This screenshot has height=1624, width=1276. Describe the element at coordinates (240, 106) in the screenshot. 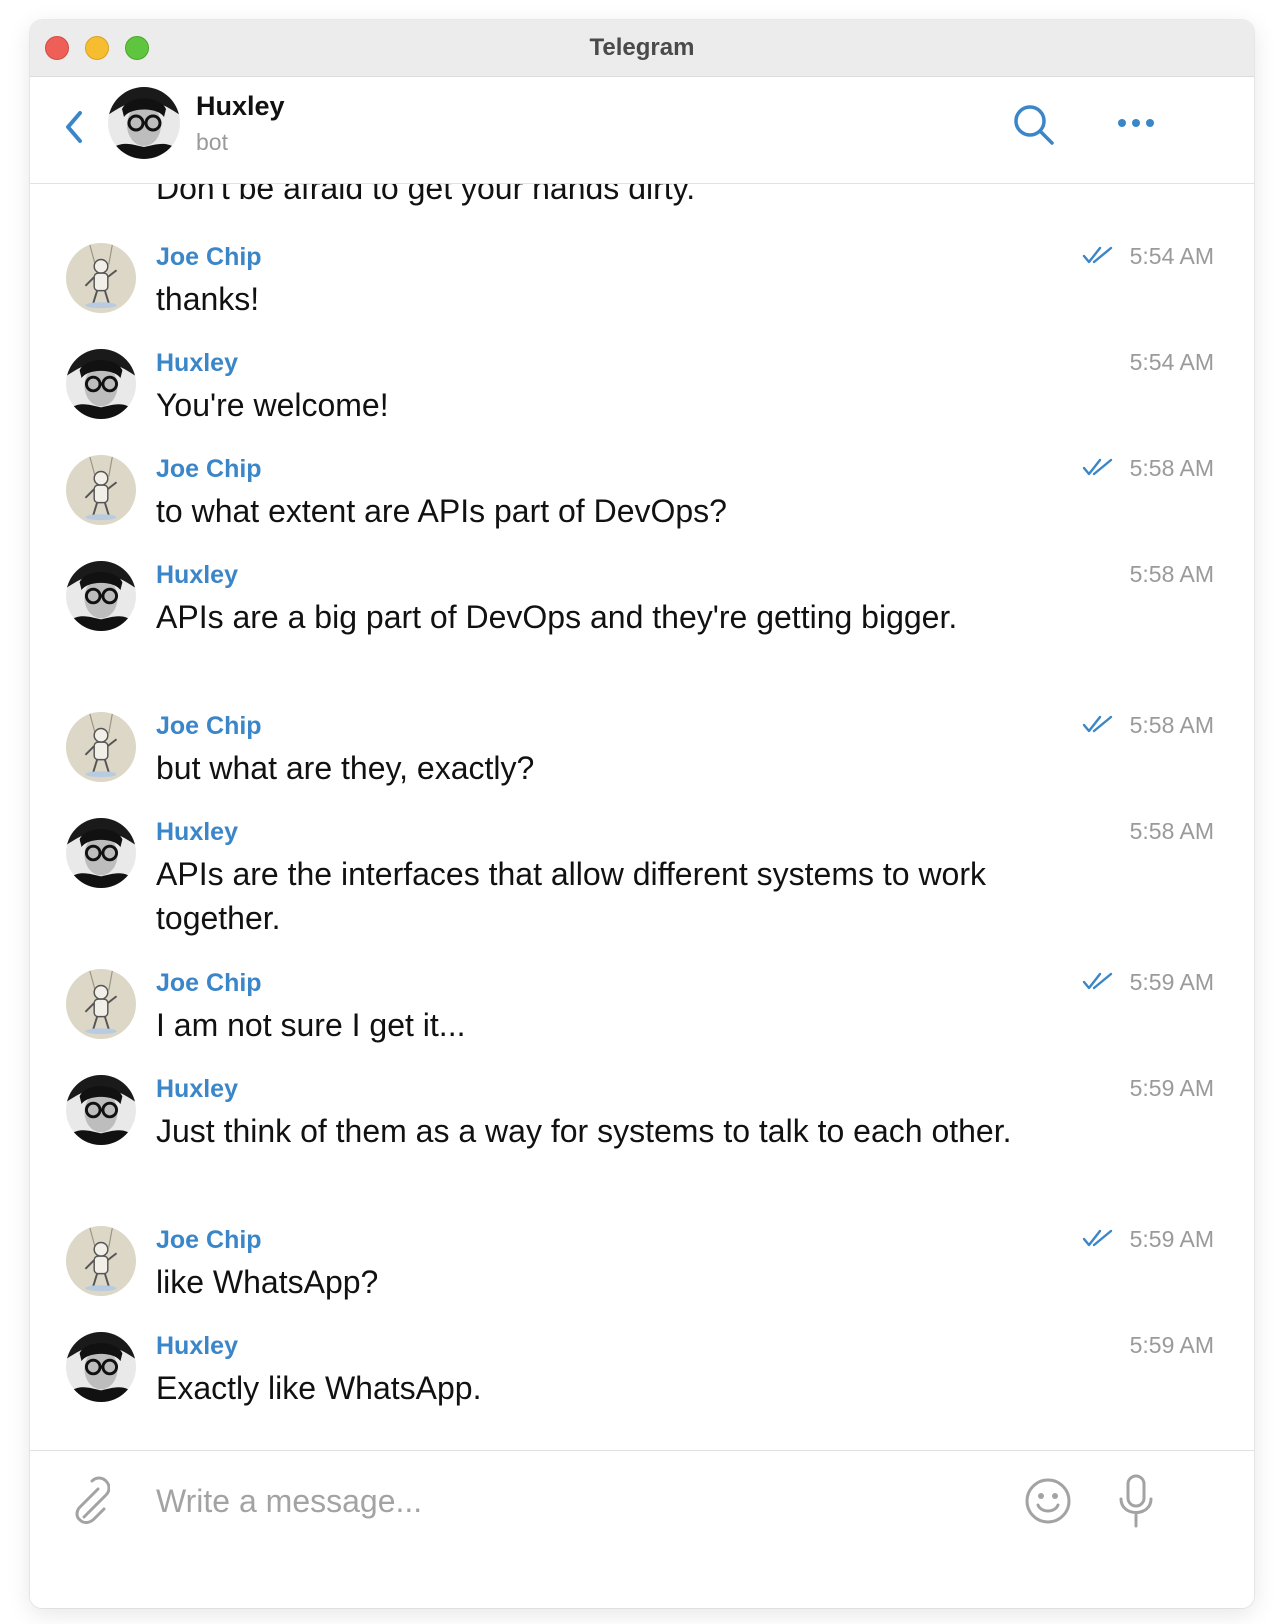

I see `chat-name: Huxley` at that location.